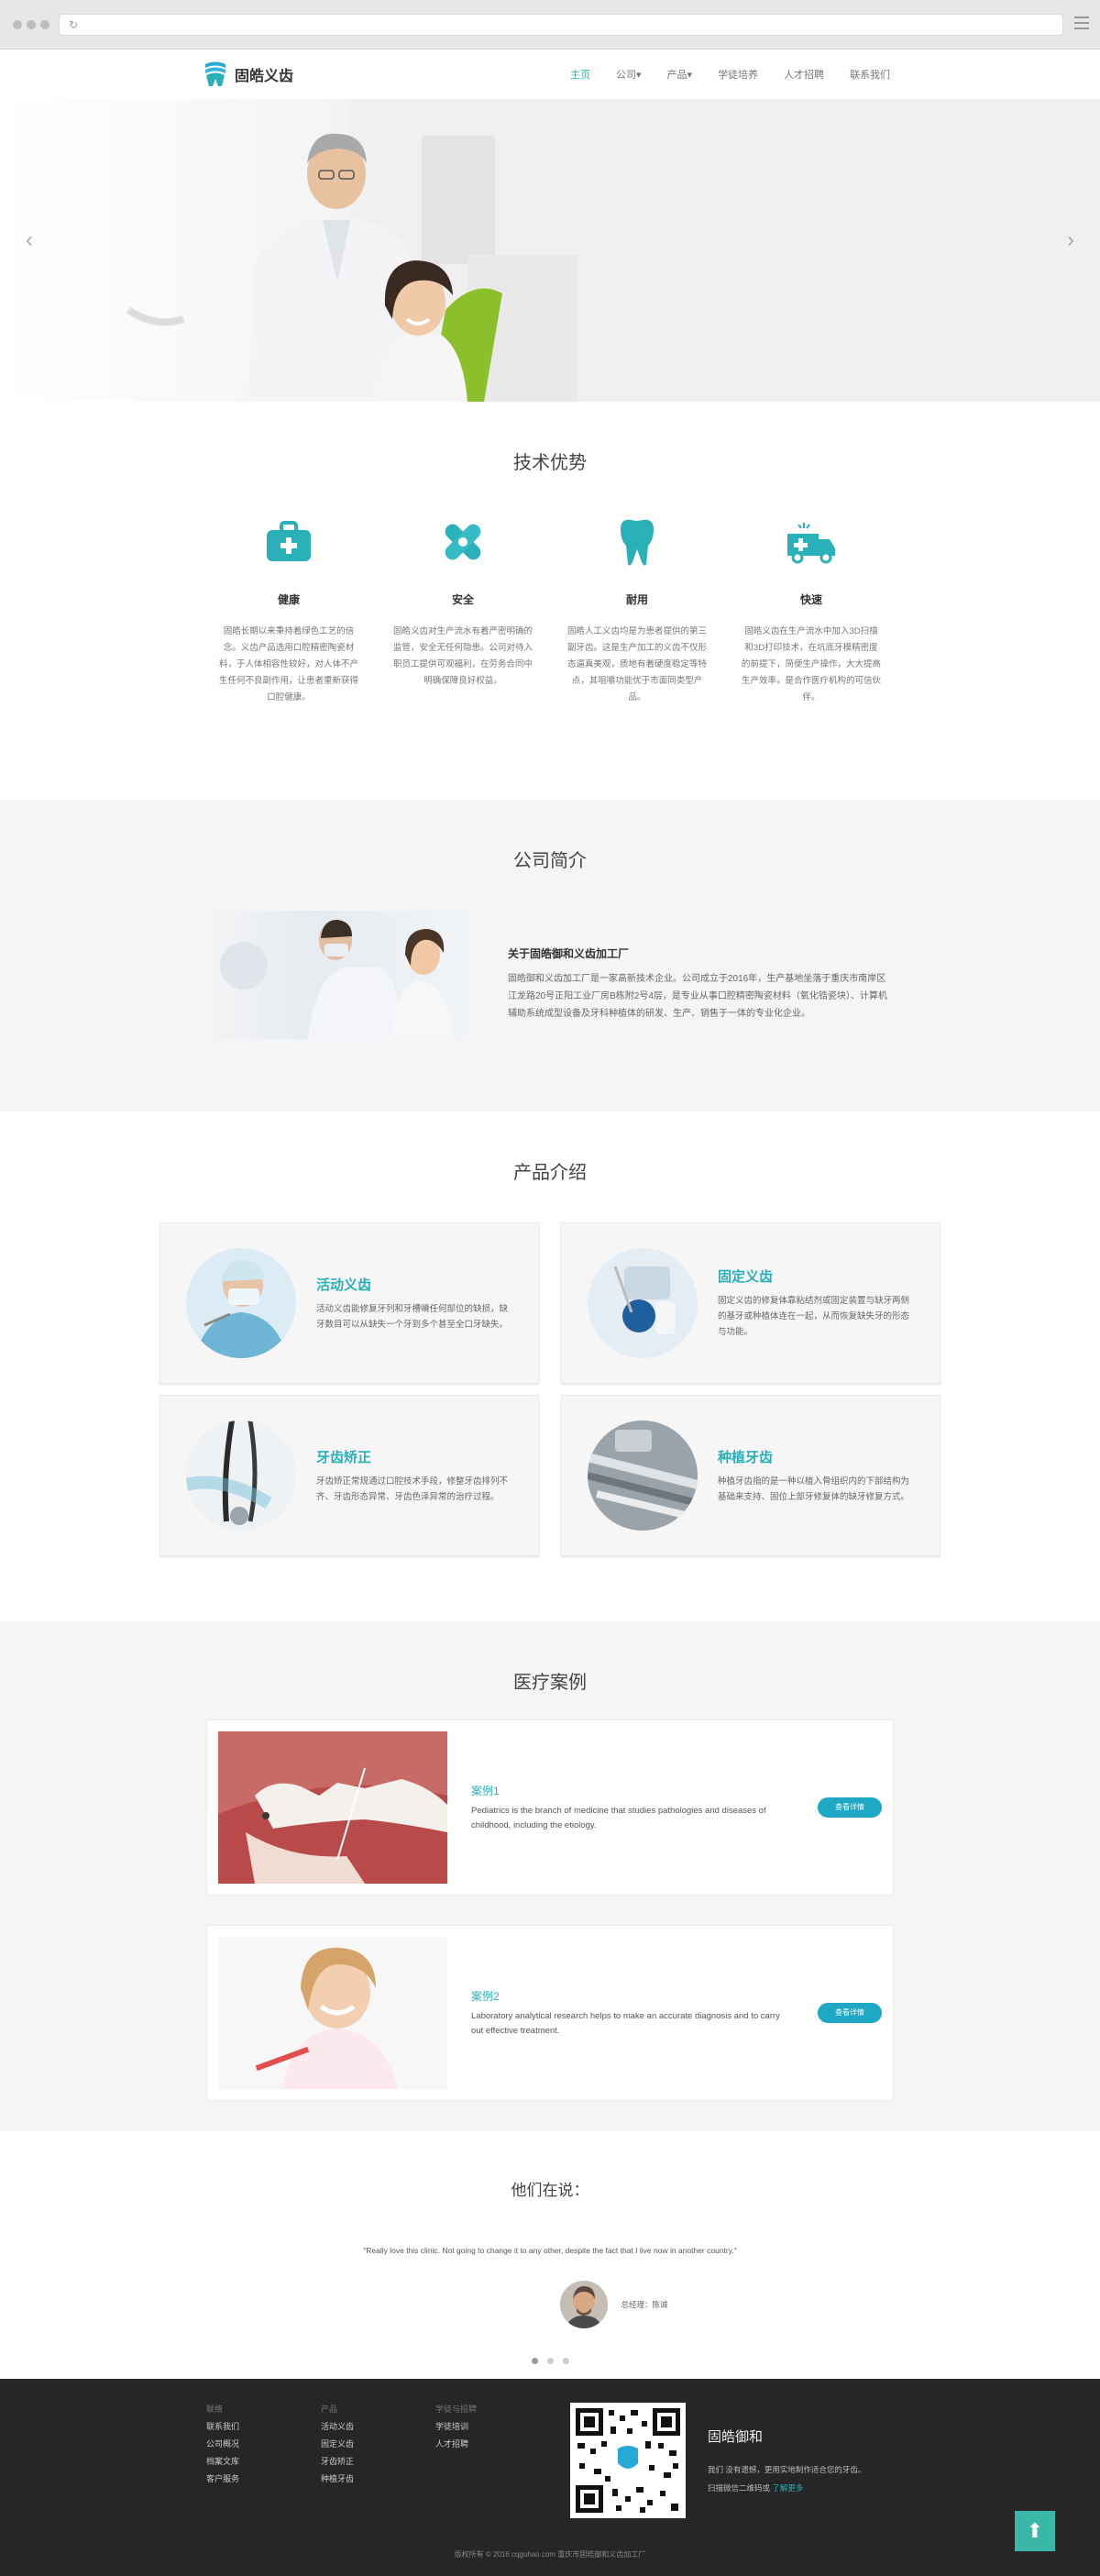 The width and height of the screenshot is (1100, 2576). I want to click on footer-link: 种植牙齿, so click(337, 2479).